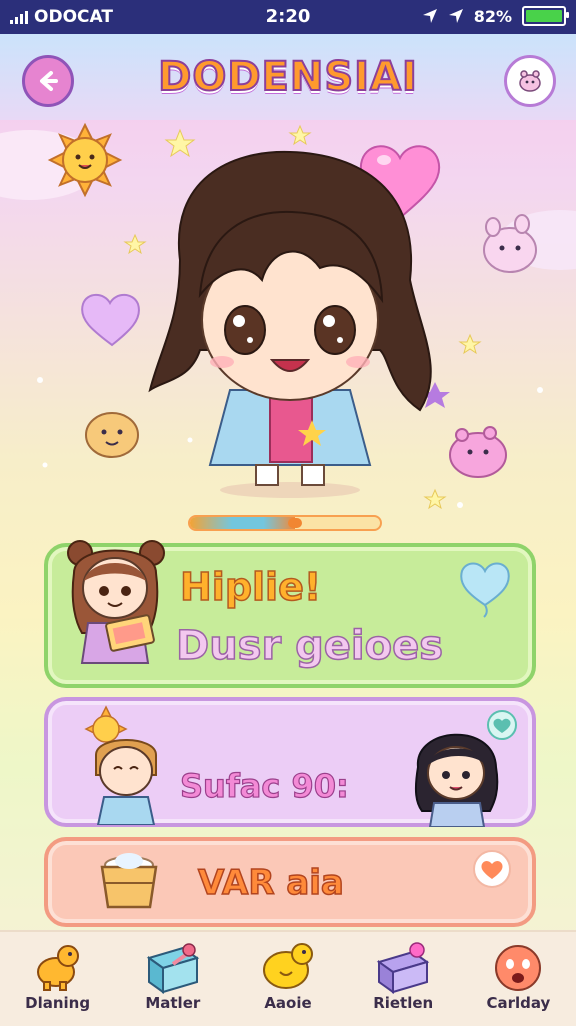  Describe the element at coordinates (116, 602) in the screenshot. I see `girl-with-tablet-avatar` at that location.